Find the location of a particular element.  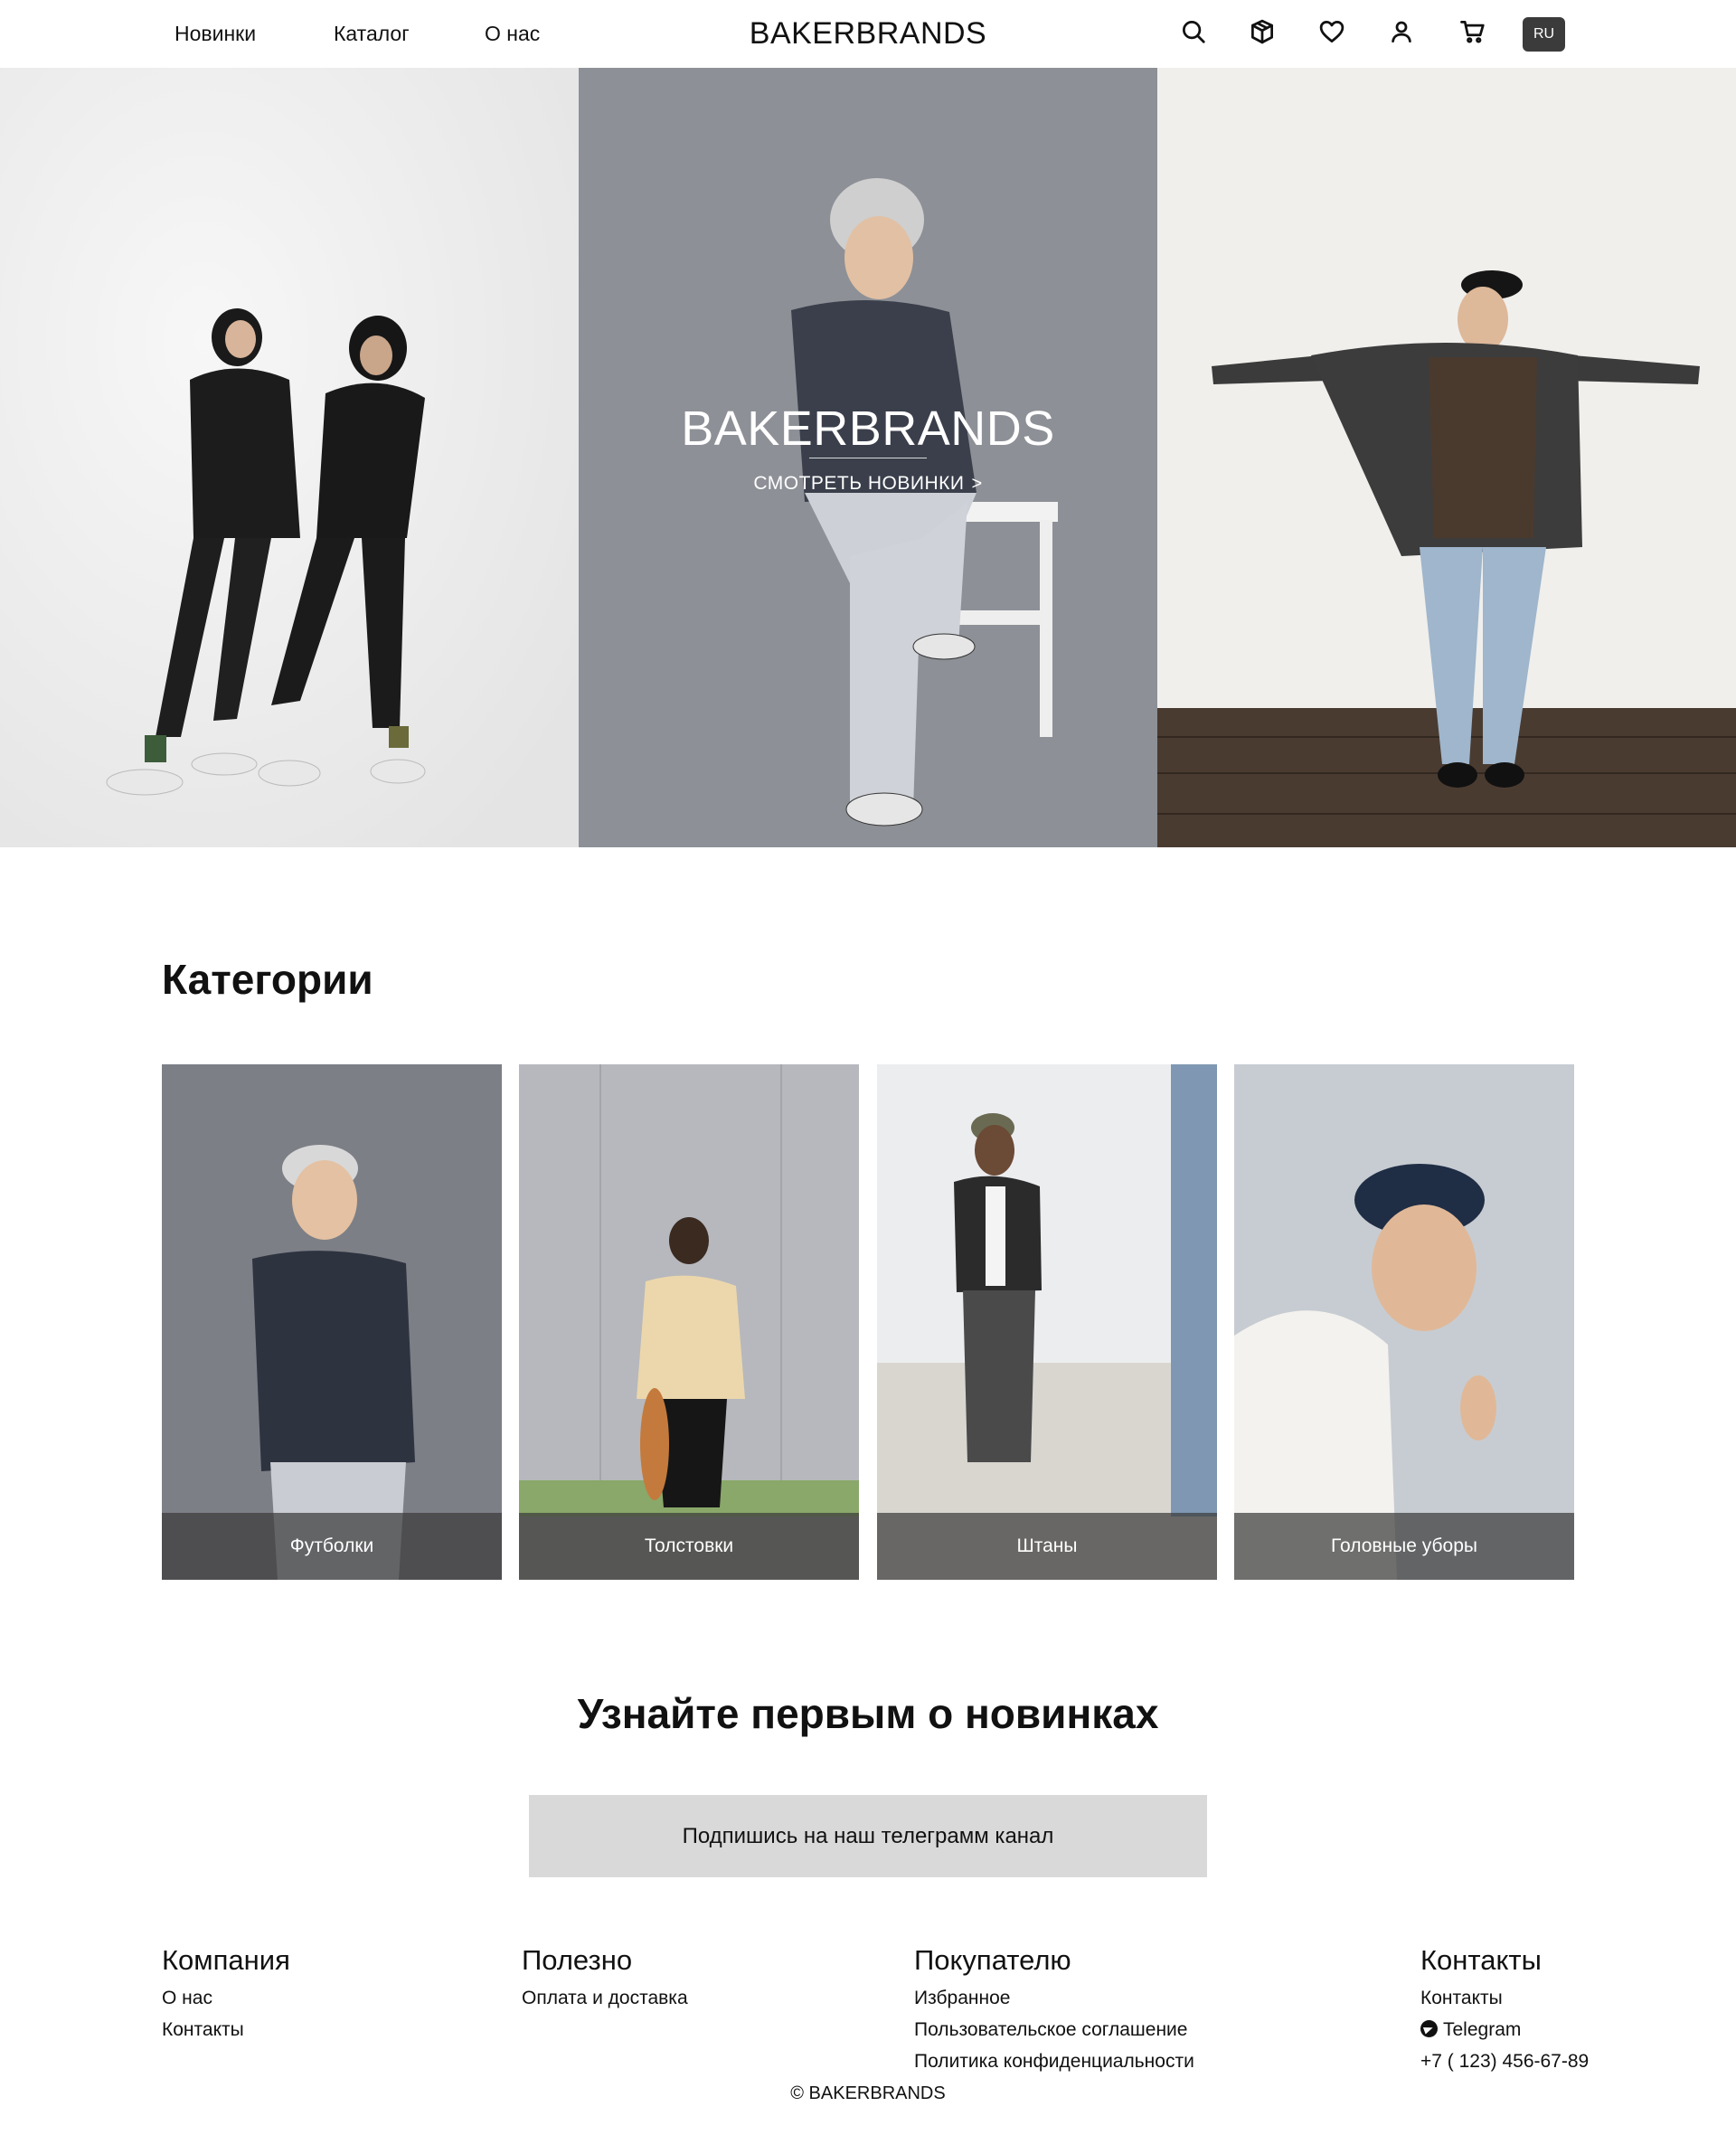

category-label: Футболки is located at coordinates (332, 1545).